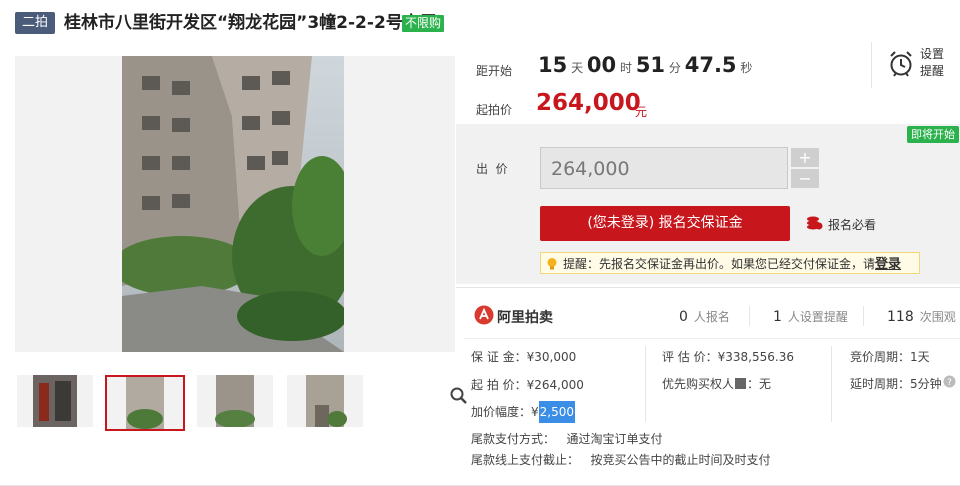 This screenshot has width=960, height=486. I want to click on stat-registrations-unit: 人报名, so click(711, 317).